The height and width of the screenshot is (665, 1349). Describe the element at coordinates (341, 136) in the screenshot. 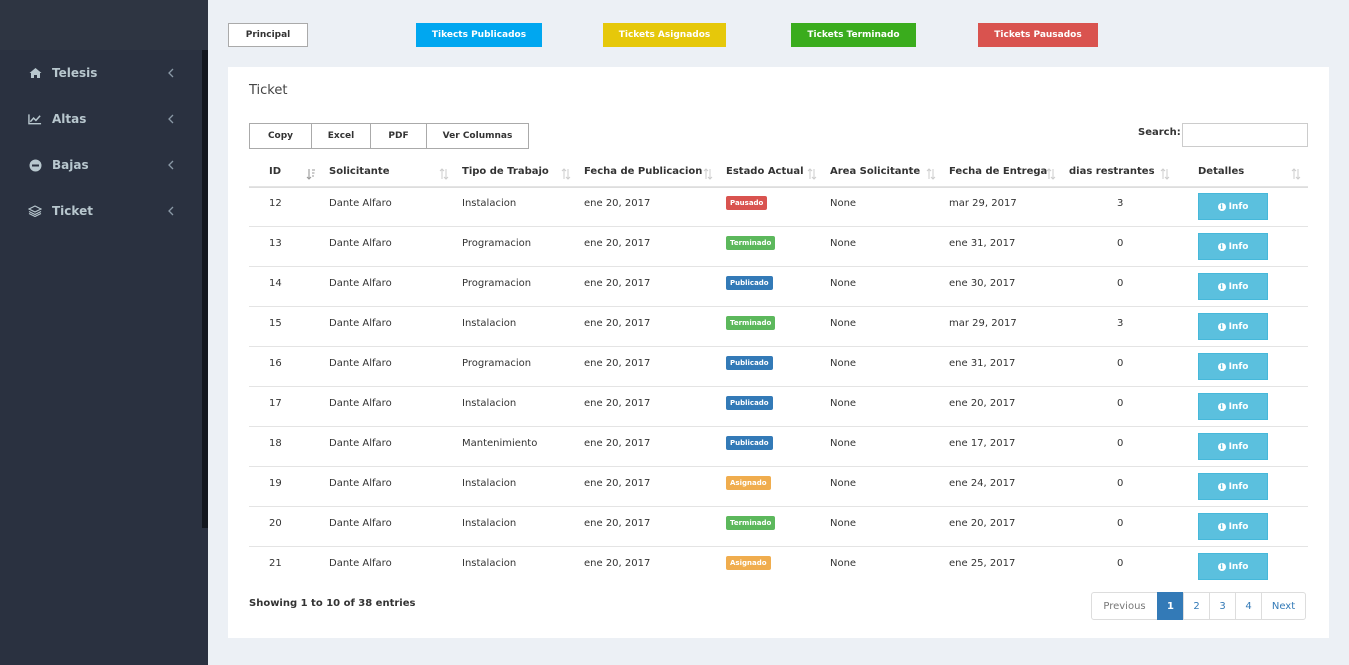

I see `excel-button: Excel` at that location.